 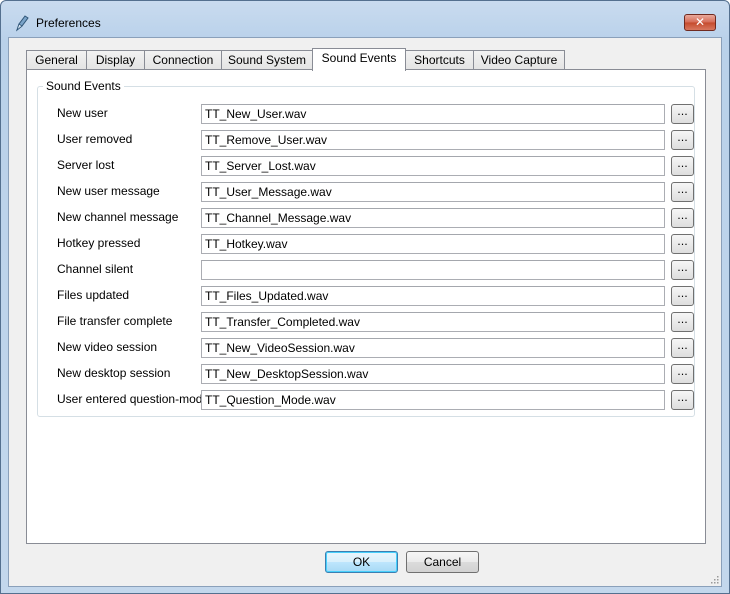 What do you see at coordinates (365, 19) in the screenshot?
I see `title-bar: Preferences ✕` at bounding box center [365, 19].